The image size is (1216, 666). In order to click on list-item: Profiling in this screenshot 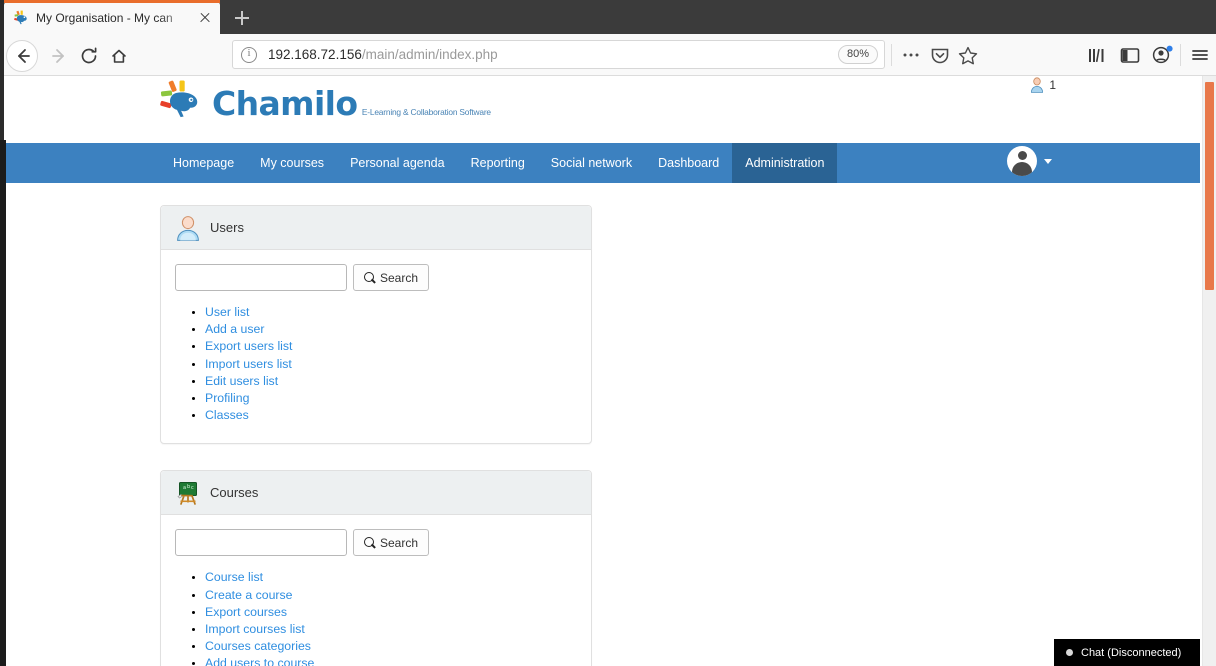, I will do `click(391, 398)`.